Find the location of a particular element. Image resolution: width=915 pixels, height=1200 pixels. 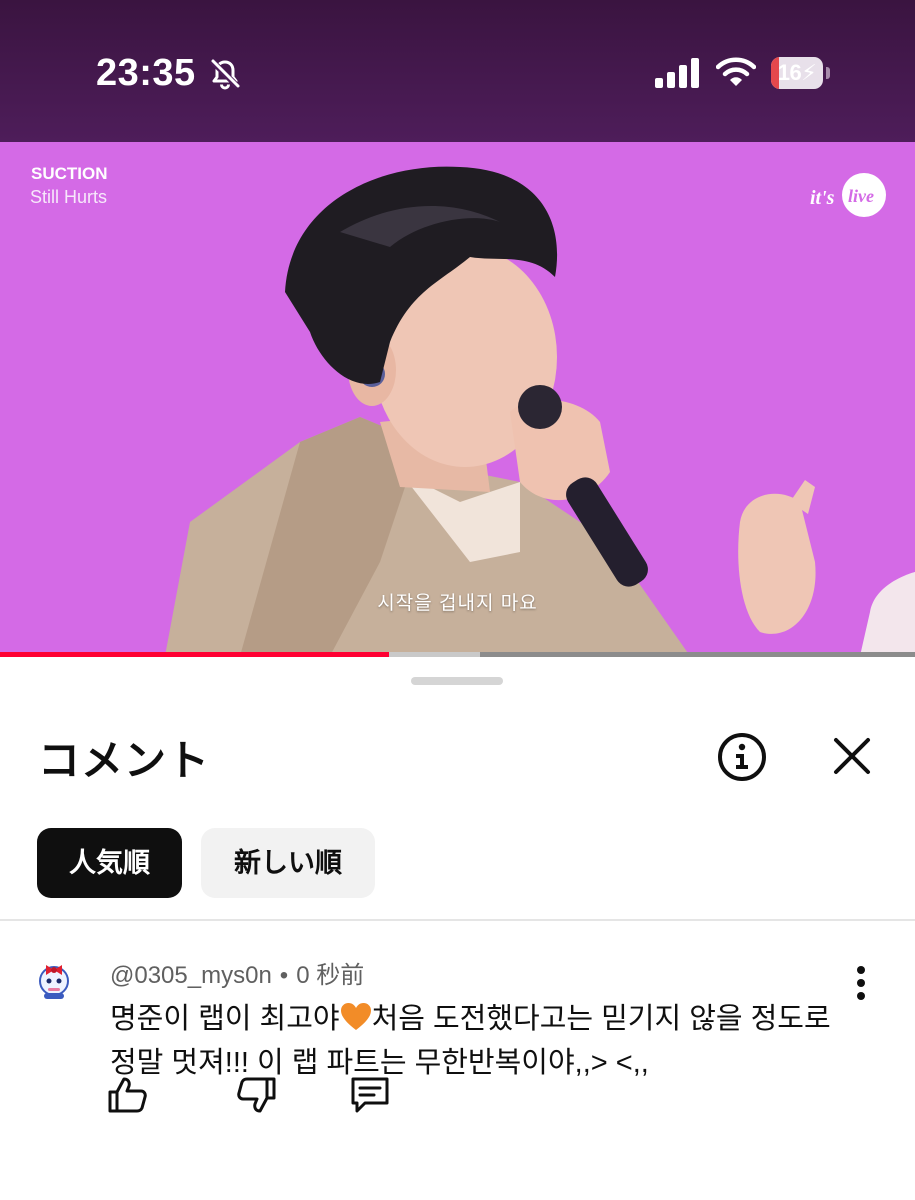

battery-cap is located at coordinates (828, 73).